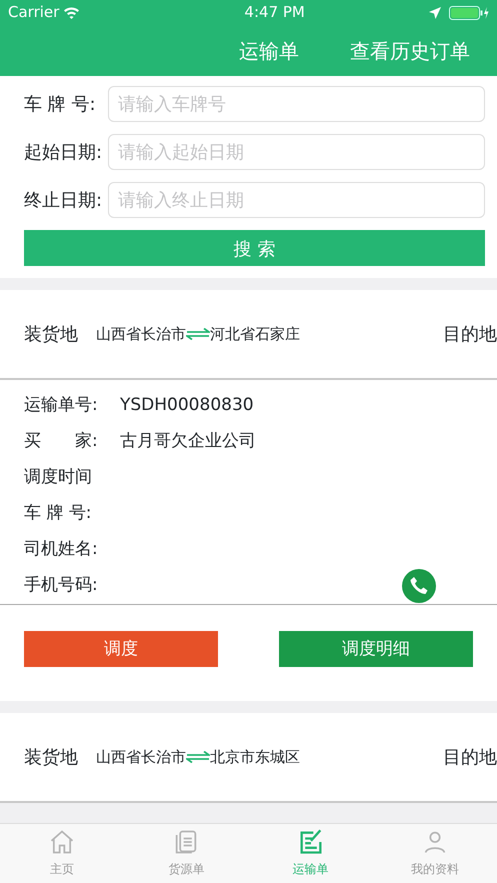 The height and width of the screenshot is (883, 497). Describe the element at coordinates (434, 12) in the screenshot. I see `location-arrow-icon` at that location.